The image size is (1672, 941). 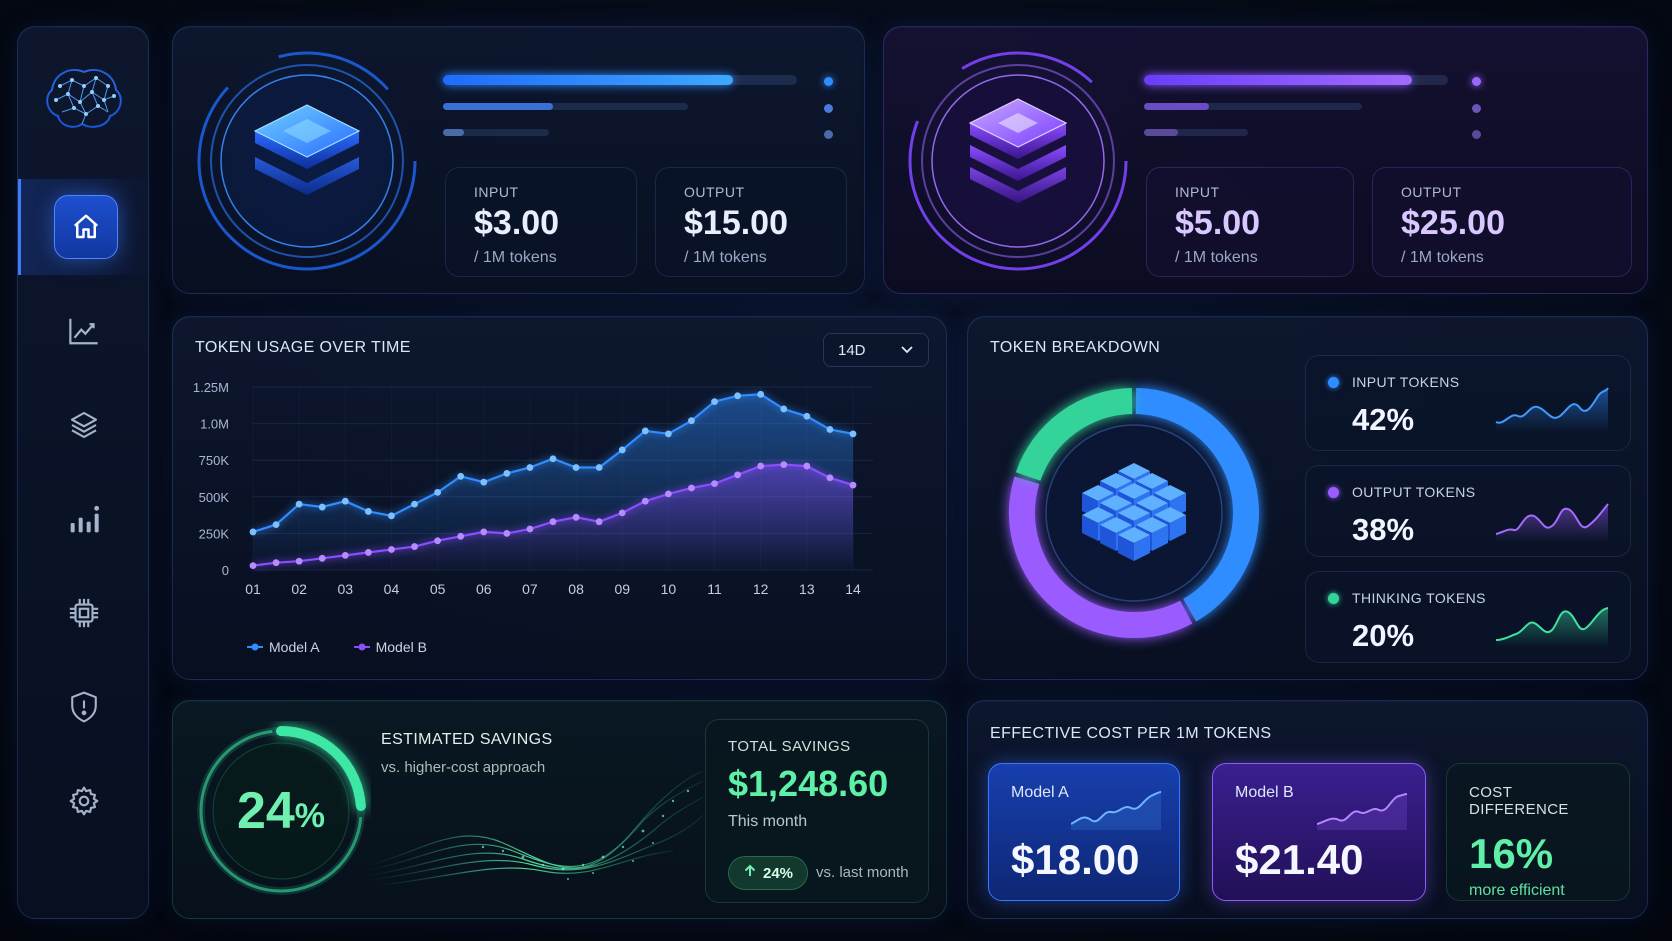 I want to click on sidebar-item-settings, so click(x=84, y=801).